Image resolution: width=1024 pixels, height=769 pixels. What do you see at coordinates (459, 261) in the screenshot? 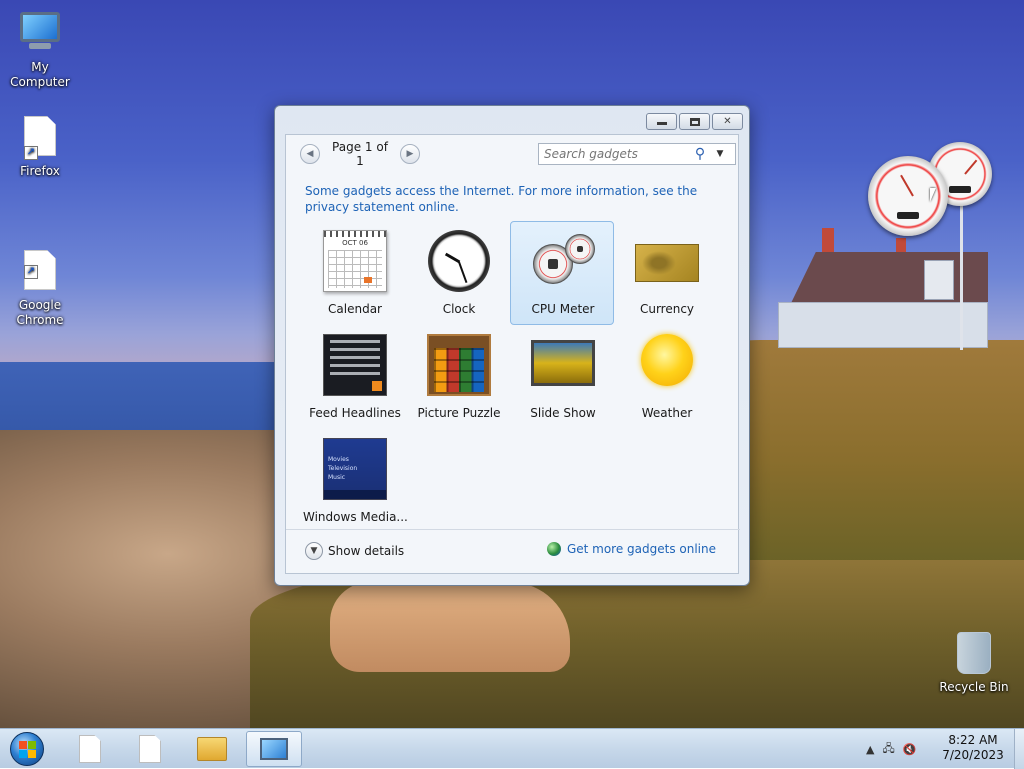
I see `clock-icon` at bounding box center [459, 261].